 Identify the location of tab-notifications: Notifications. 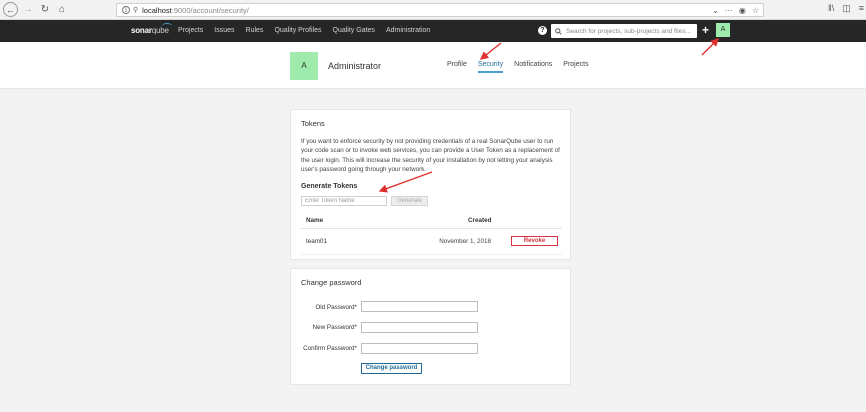
(533, 67).